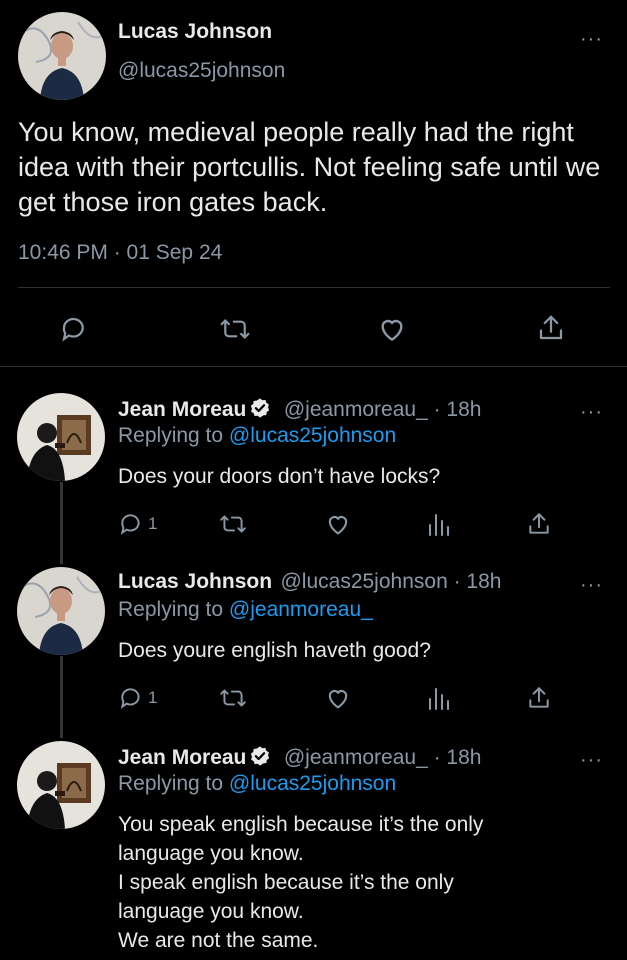 This screenshot has width=627, height=960. I want to click on reply-handle-time: @lucas25johnson · 18h, so click(390, 581).